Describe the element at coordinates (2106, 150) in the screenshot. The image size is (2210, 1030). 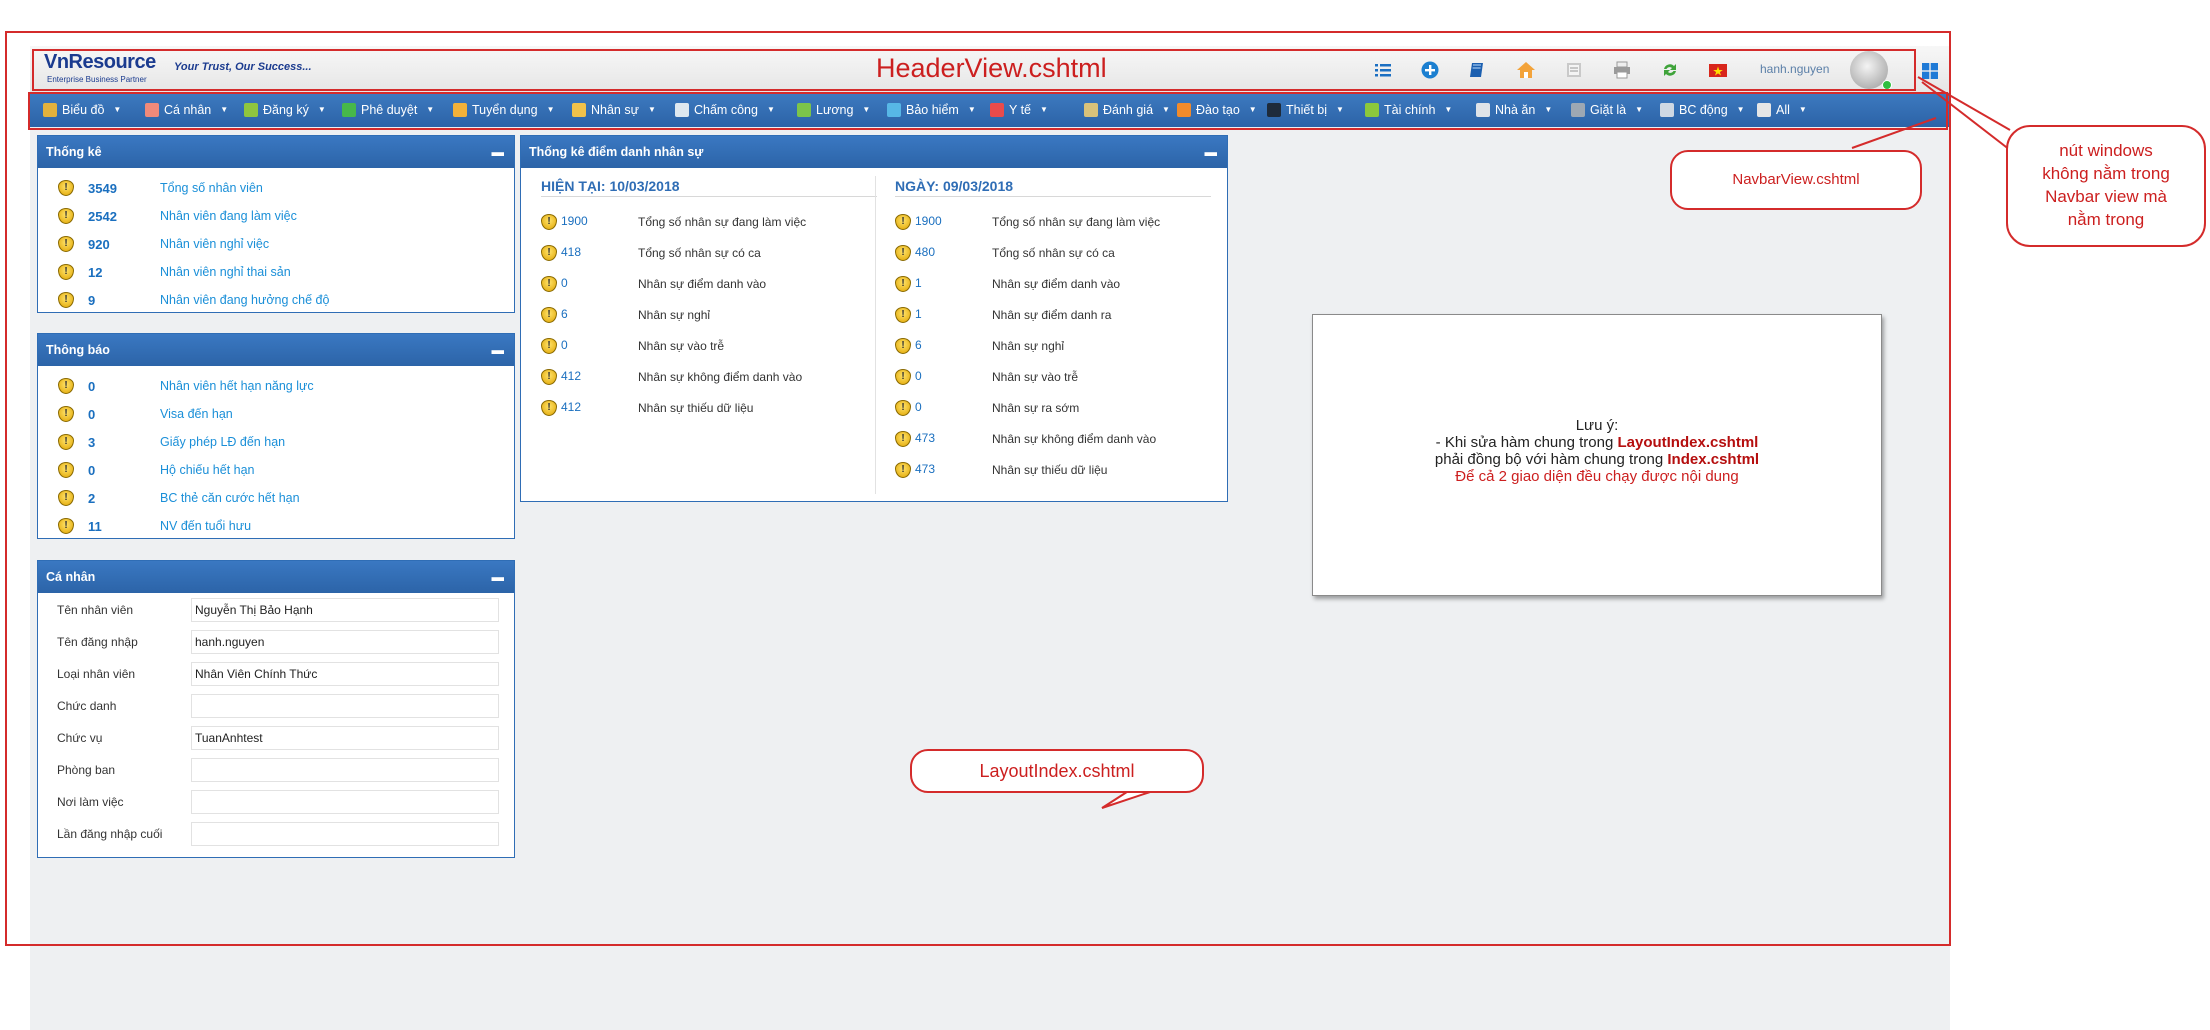
I see `callout-line: nút windows` at that location.